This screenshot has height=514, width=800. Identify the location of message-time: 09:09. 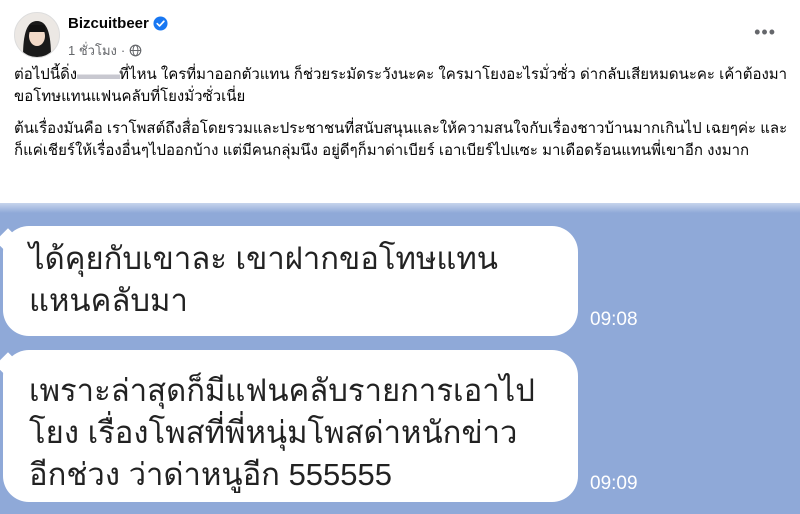
(614, 483).